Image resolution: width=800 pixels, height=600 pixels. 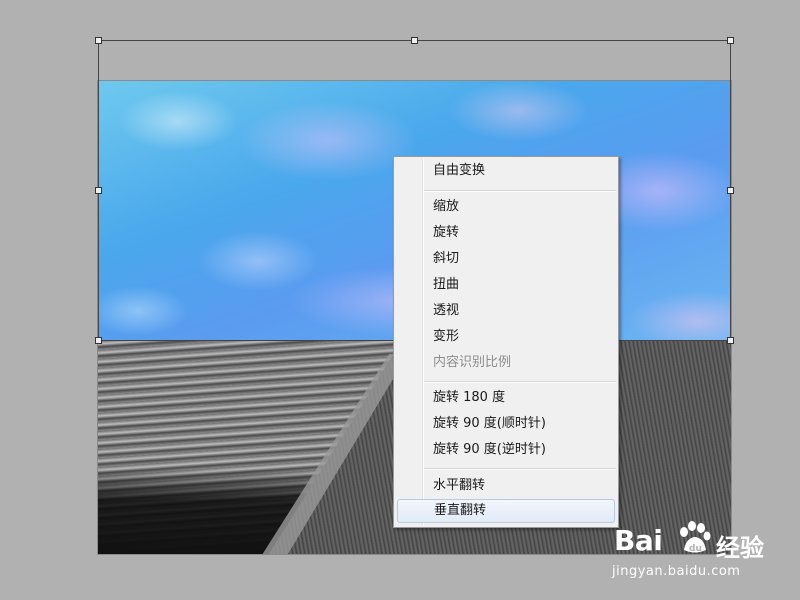 What do you see at coordinates (676, 571) in the screenshot?
I see `watermark-url: jingyan.baidu.com` at bounding box center [676, 571].